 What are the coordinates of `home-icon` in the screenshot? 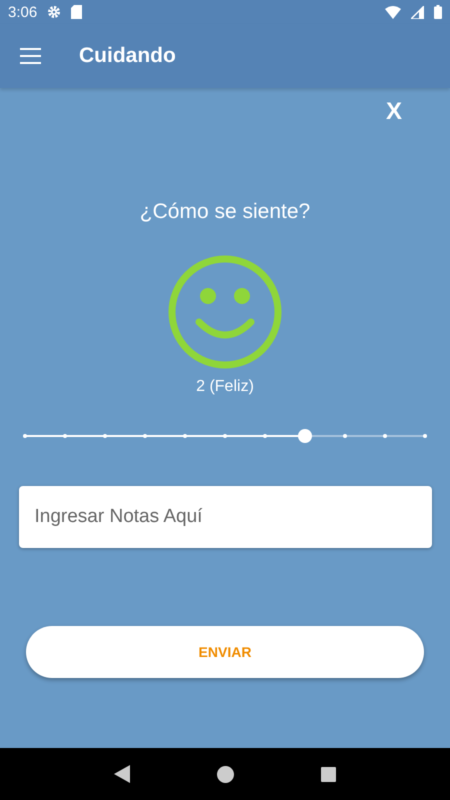 It's located at (225, 774).